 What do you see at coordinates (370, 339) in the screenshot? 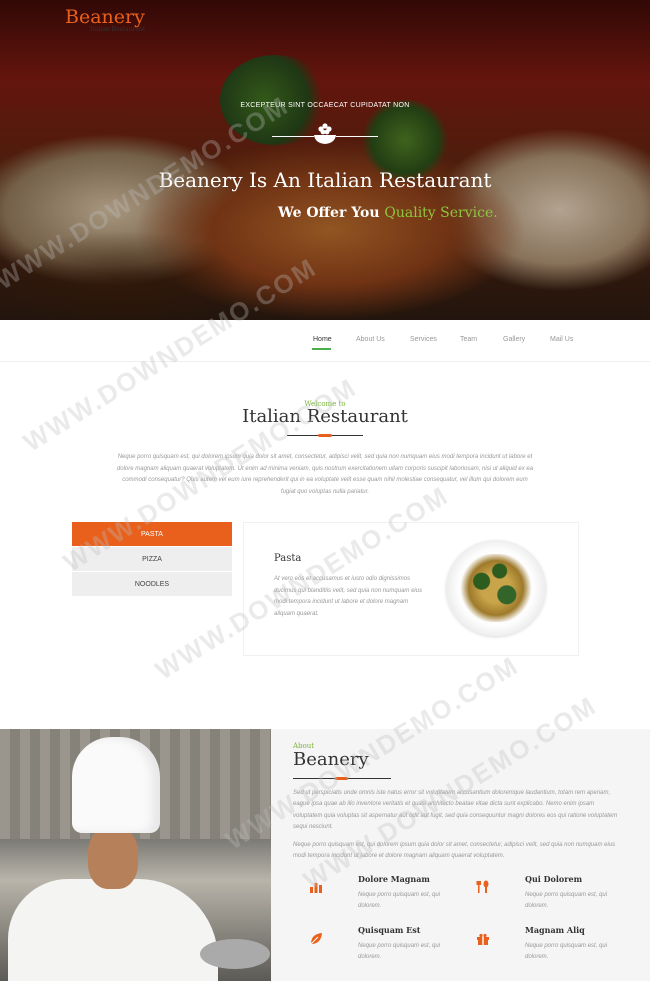
I see `nav-item-about: About Us` at bounding box center [370, 339].